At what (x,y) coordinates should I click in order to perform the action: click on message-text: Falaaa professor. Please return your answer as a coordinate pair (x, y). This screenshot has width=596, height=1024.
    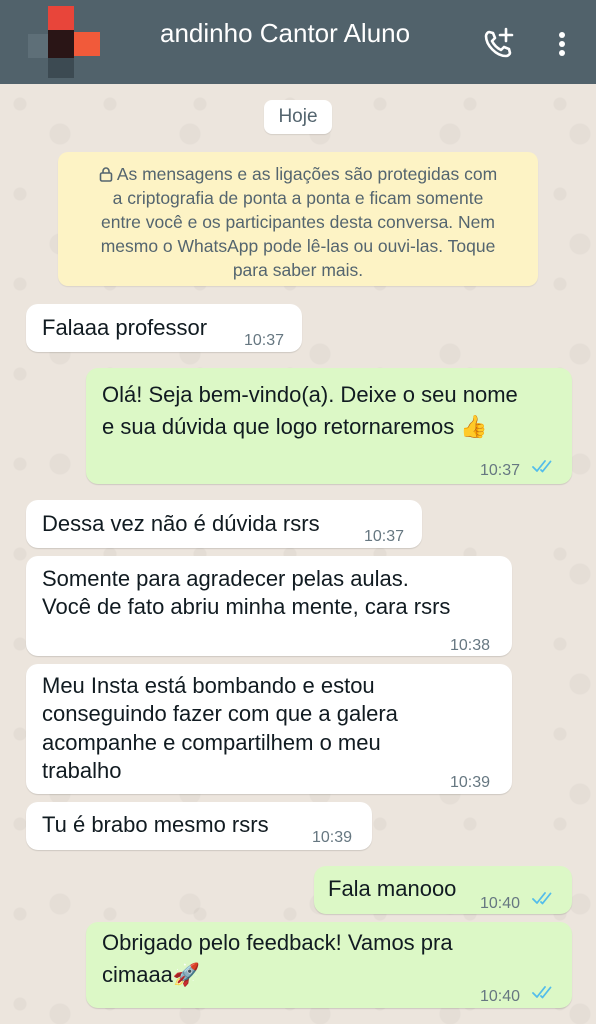
    Looking at the image, I should click on (125, 327).